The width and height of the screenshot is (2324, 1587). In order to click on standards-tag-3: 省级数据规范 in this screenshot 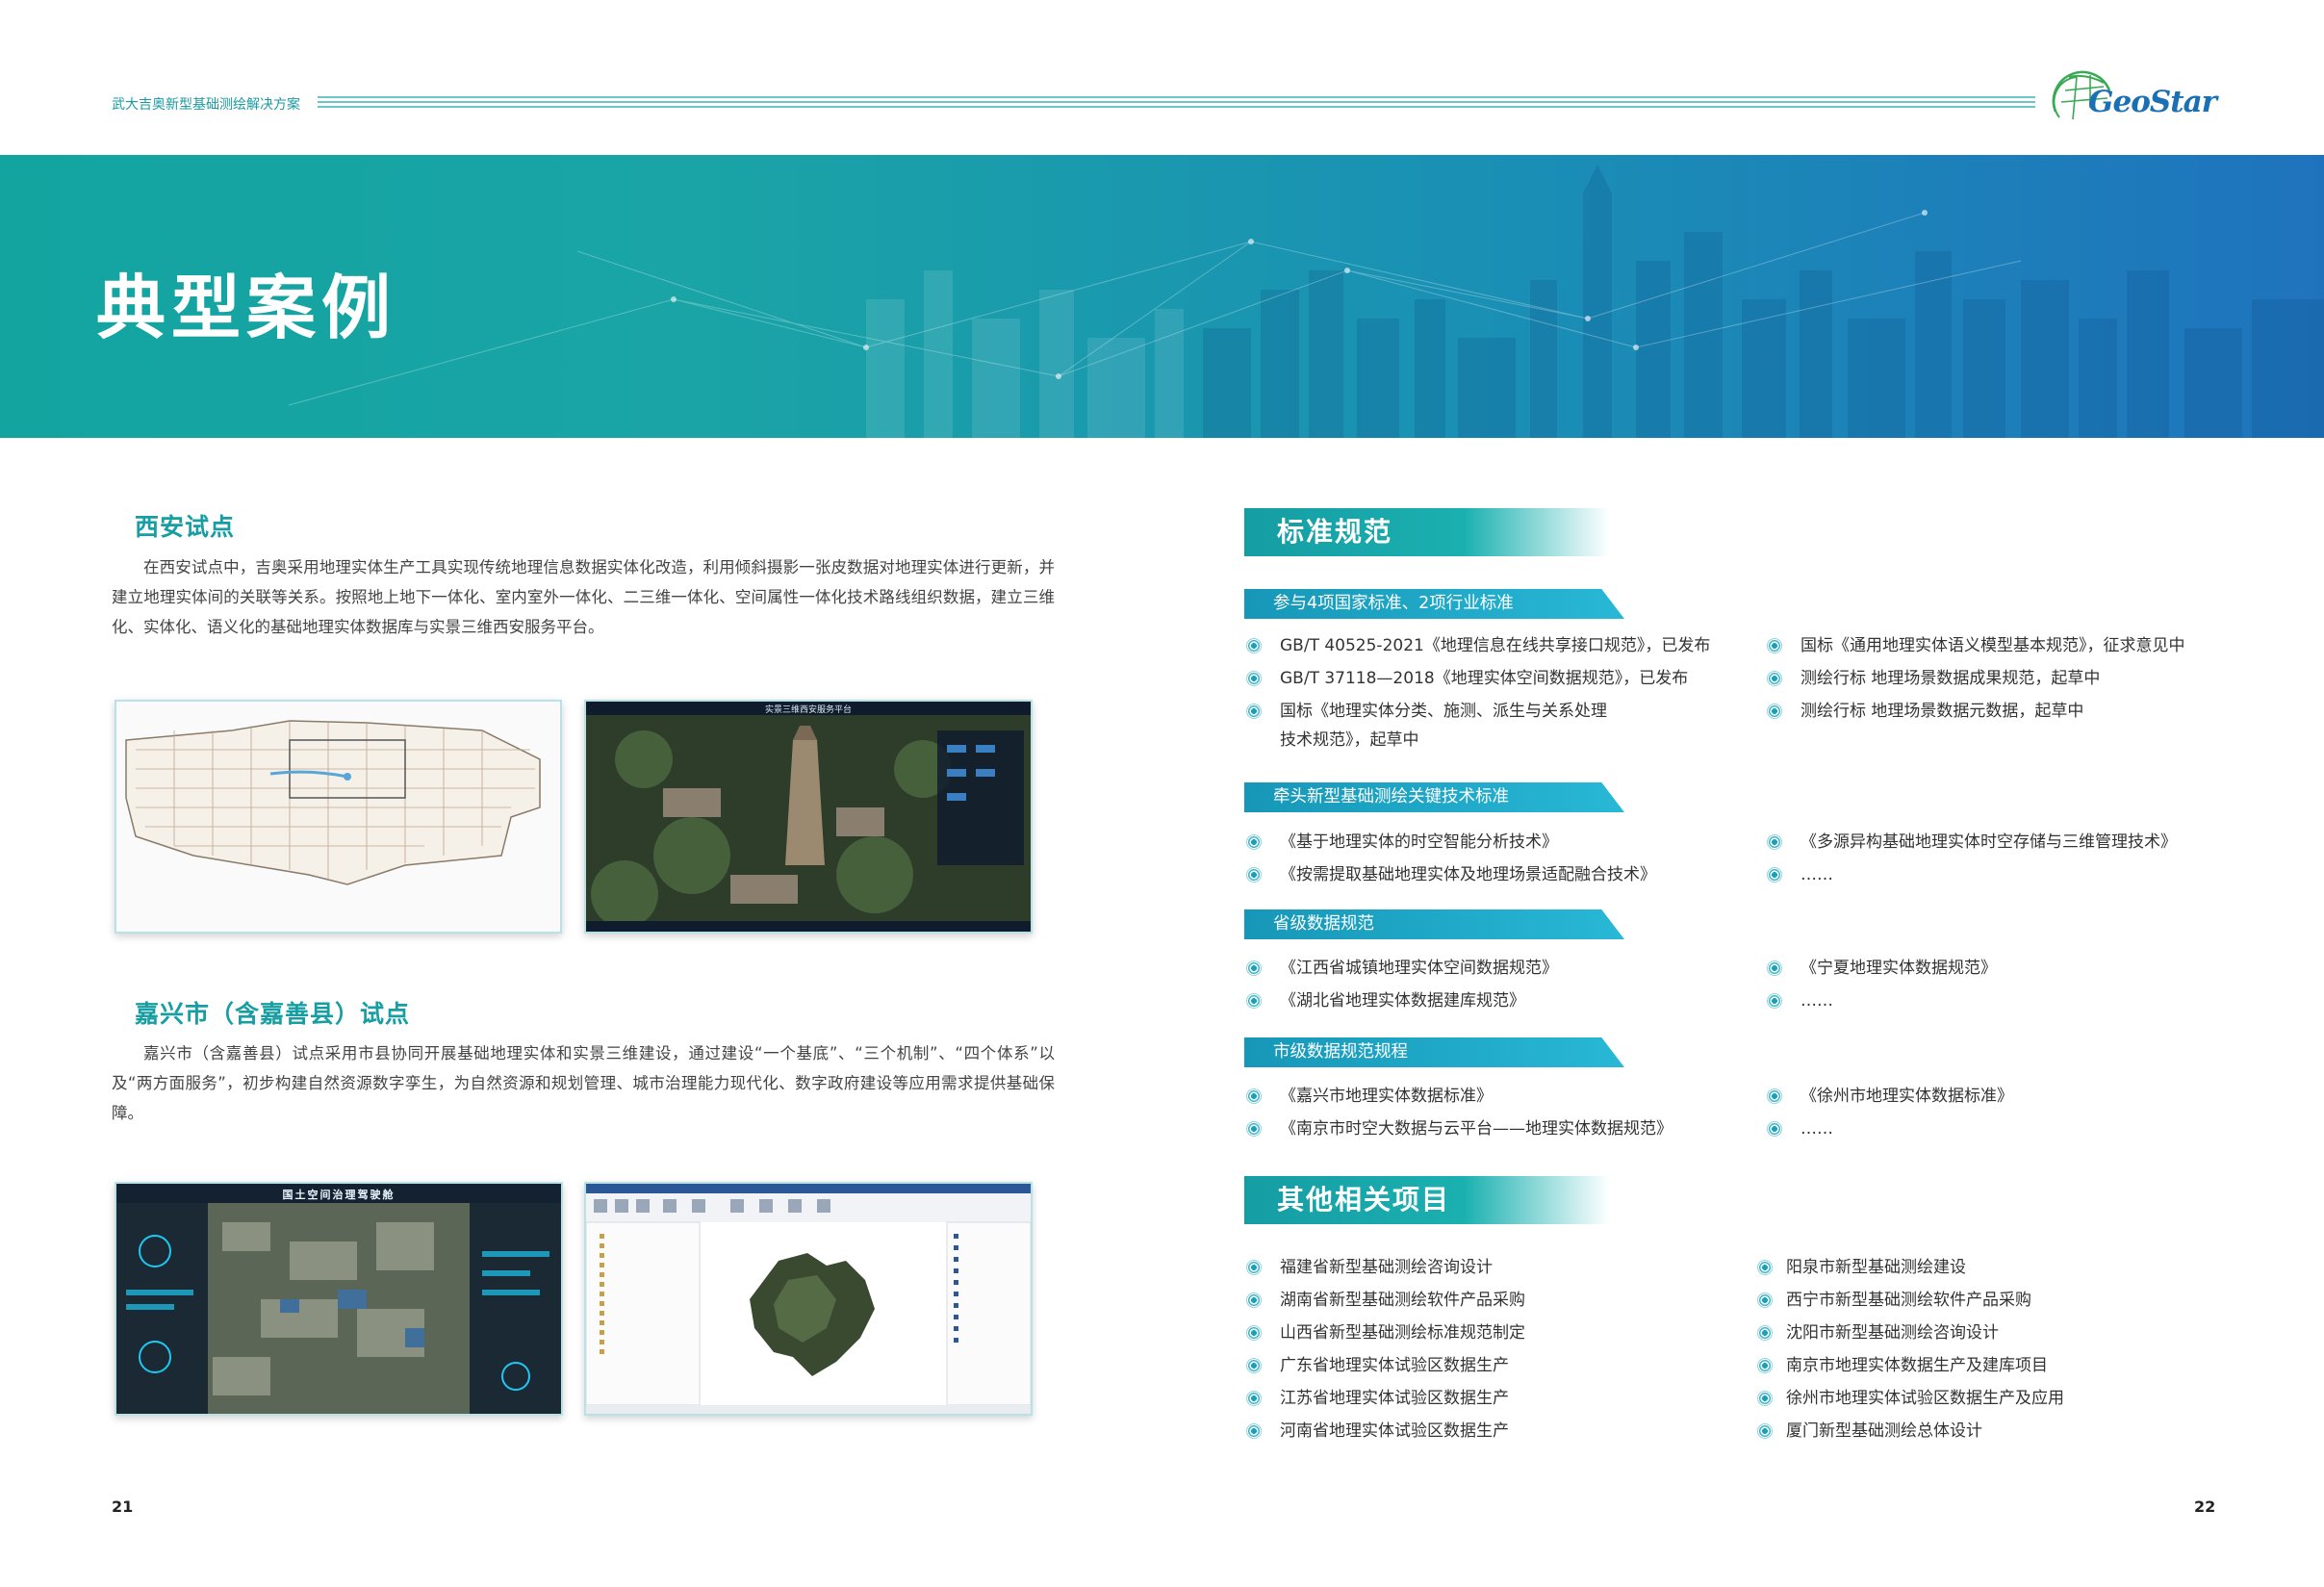, I will do `click(1434, 924)`.